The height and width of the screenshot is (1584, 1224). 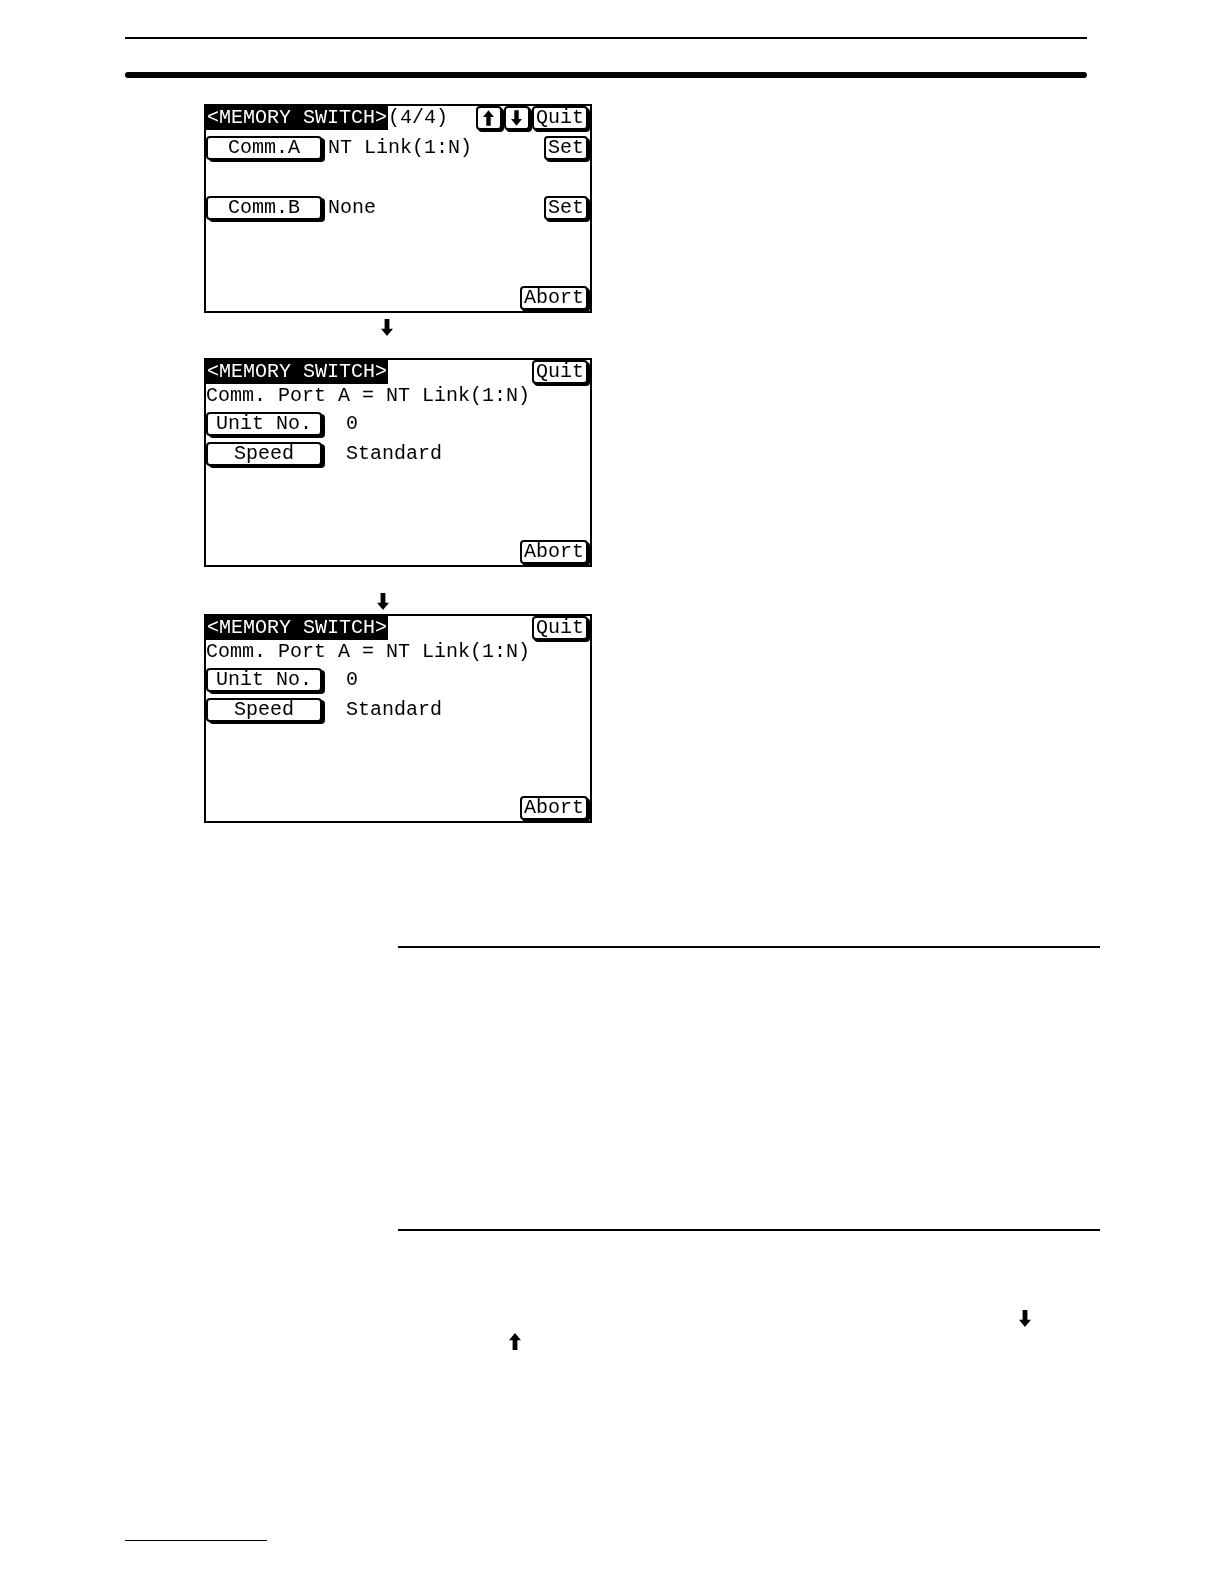 I want to click on setting-button: Comm.A, so click(x=264, y=148).